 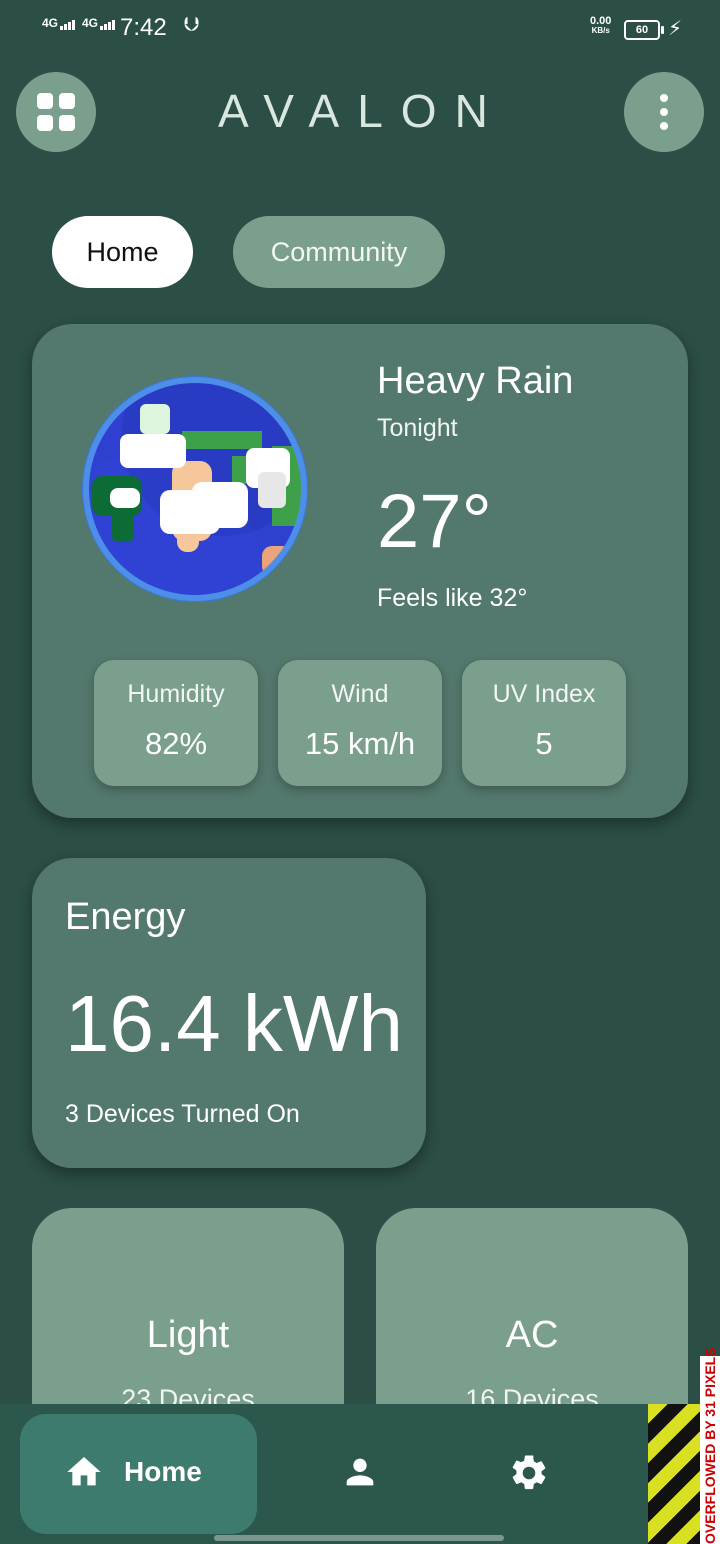 What do you see at coordinates (360, 694) in the screenshot?
I see `stat-label: Wind` at bounding box center [360, 694].